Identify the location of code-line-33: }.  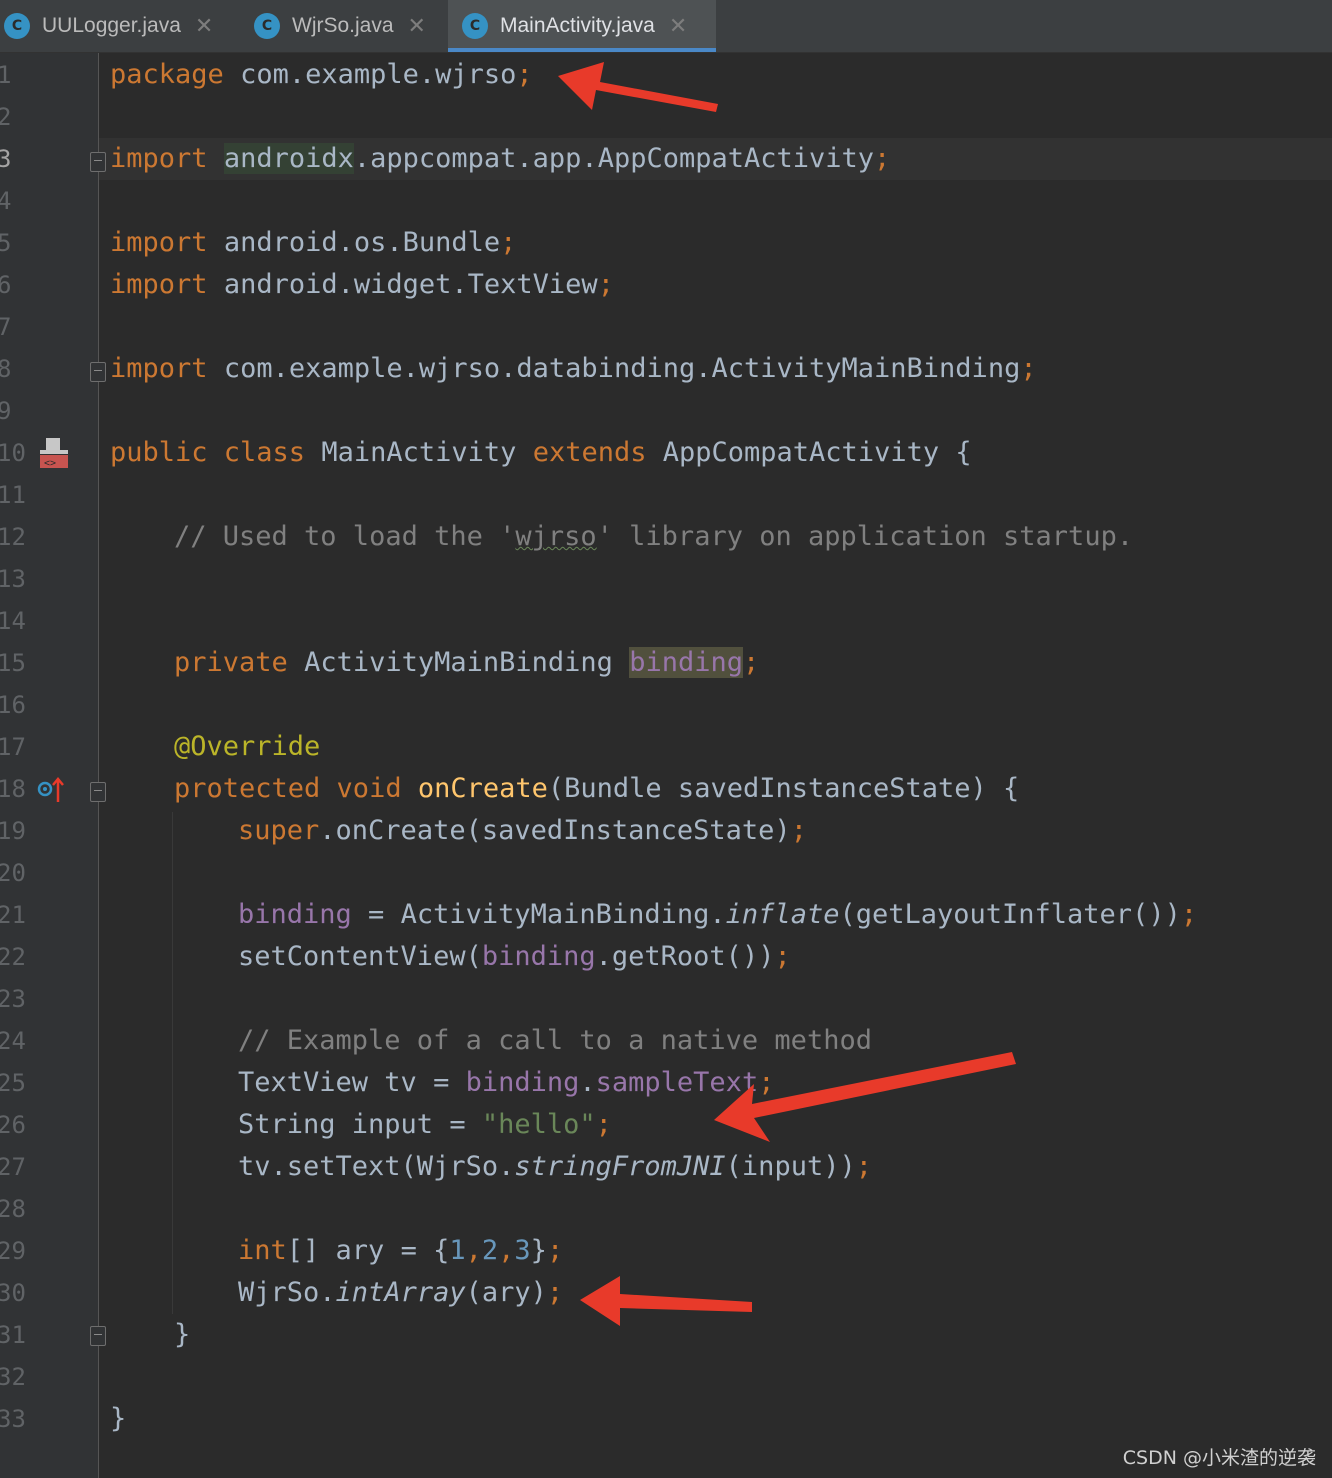
(118, 1419).